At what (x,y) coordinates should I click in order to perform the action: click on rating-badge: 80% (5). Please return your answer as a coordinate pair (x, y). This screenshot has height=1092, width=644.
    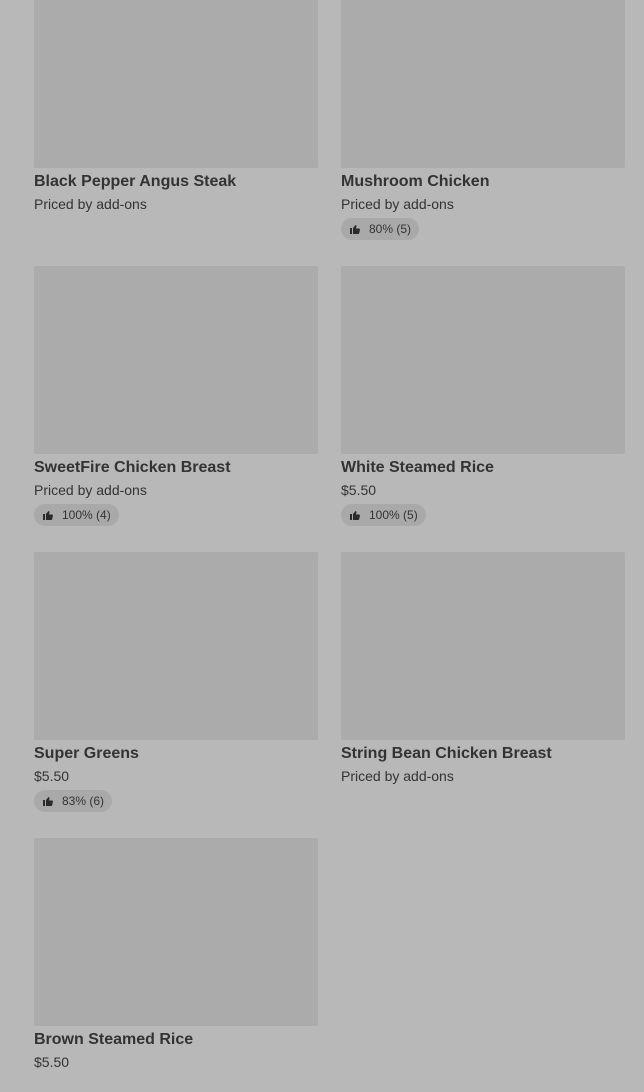
    Looking at the image, I should click on (380, 229).